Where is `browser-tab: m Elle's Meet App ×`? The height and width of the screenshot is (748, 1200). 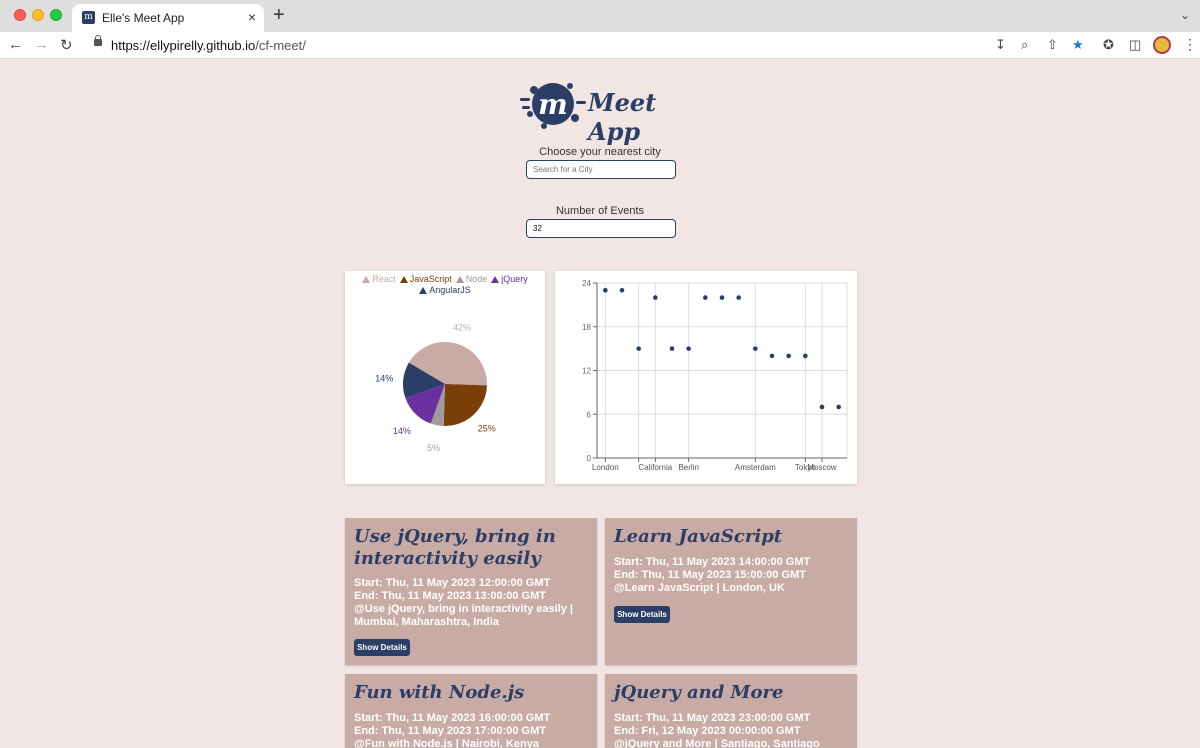
browser-tab: m Elle's Meet App × is located at coordinates (168, 18).